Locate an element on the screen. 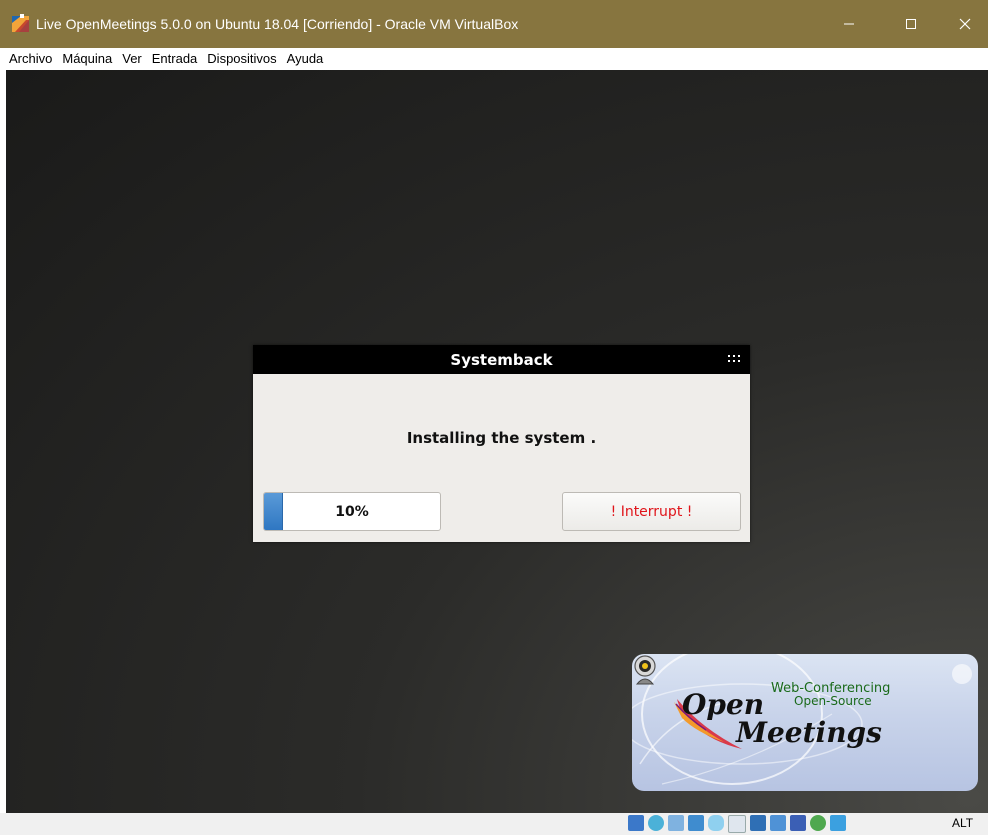 Image resolution: width=988 pixels, height=835 pixels. dialog-title: Systemback is located at coordinates (501, 359).